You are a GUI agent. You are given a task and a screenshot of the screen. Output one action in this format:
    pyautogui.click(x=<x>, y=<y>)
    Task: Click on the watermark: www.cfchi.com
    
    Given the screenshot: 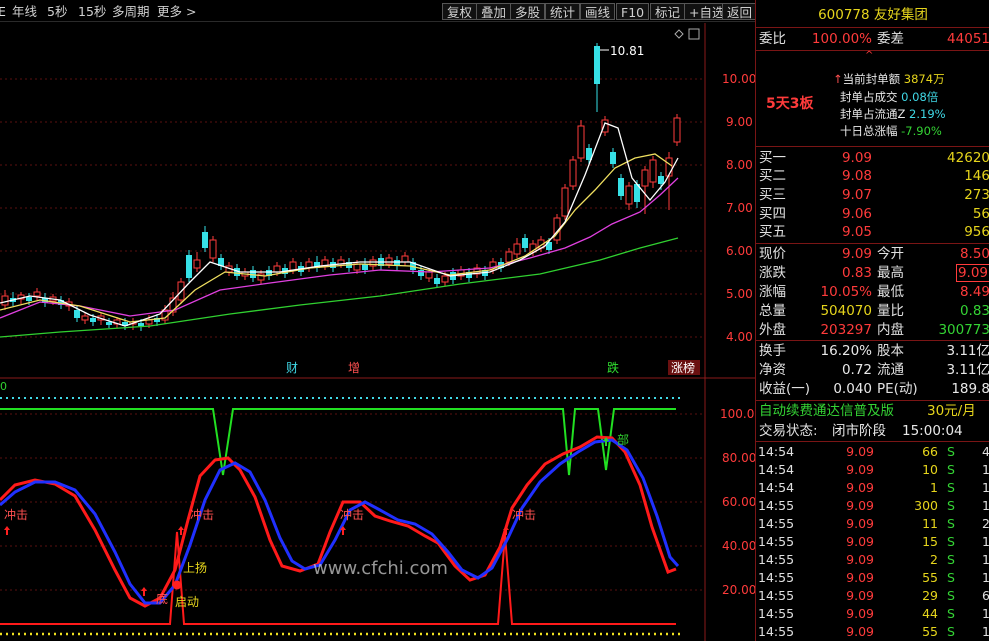 What is the action you would take?
    pyautogui.click(x=380, y=568)
    